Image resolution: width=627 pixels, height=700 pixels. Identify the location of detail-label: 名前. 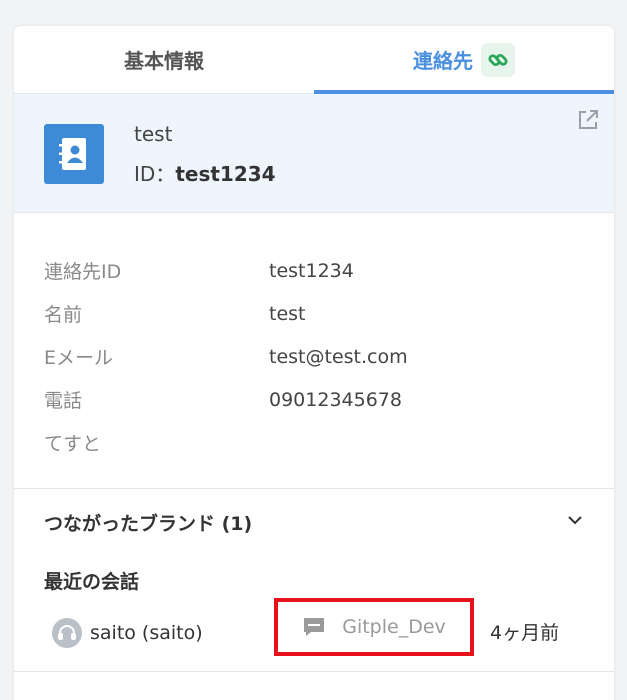
(63, 315).